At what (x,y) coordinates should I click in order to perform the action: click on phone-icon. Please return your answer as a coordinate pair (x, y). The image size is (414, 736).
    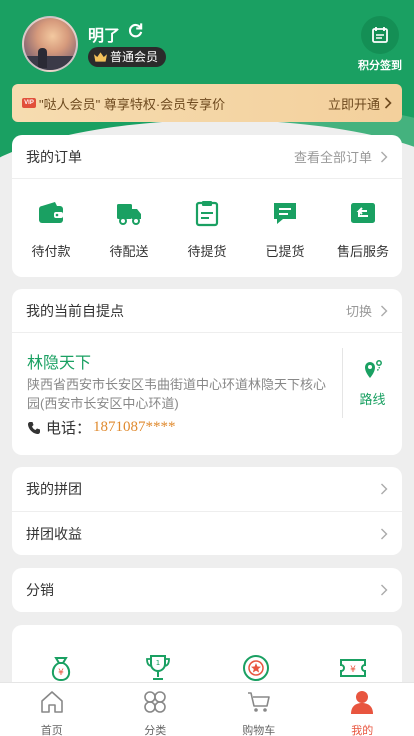
    Looking at the image, I should click on (34, 427).